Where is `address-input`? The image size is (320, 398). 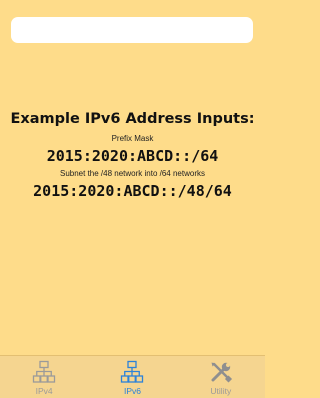
address-input is located at coordinates (132, 30).